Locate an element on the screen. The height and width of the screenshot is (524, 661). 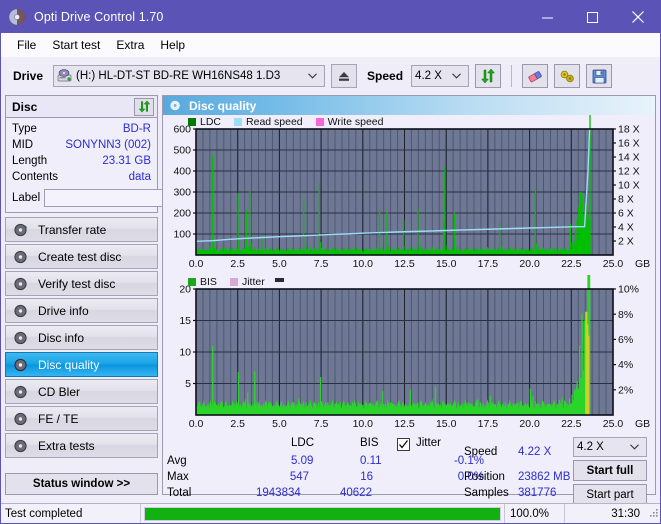
drive-value: (H:) HL-DT-ST BD-RE WH16NS48 1.D3 is located at coordinates (178, 76).